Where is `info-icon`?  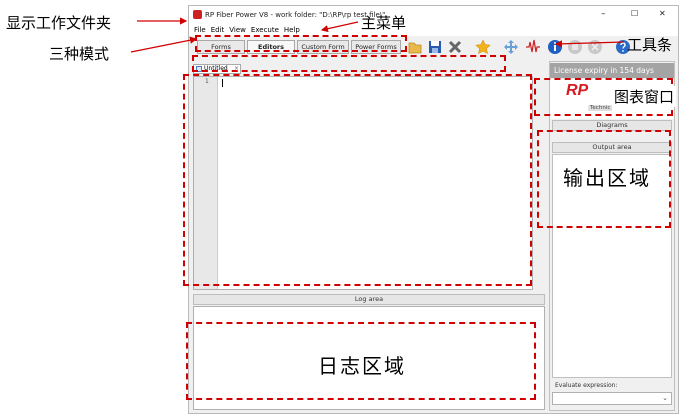 info-icon is located at coordinates (555, 47).